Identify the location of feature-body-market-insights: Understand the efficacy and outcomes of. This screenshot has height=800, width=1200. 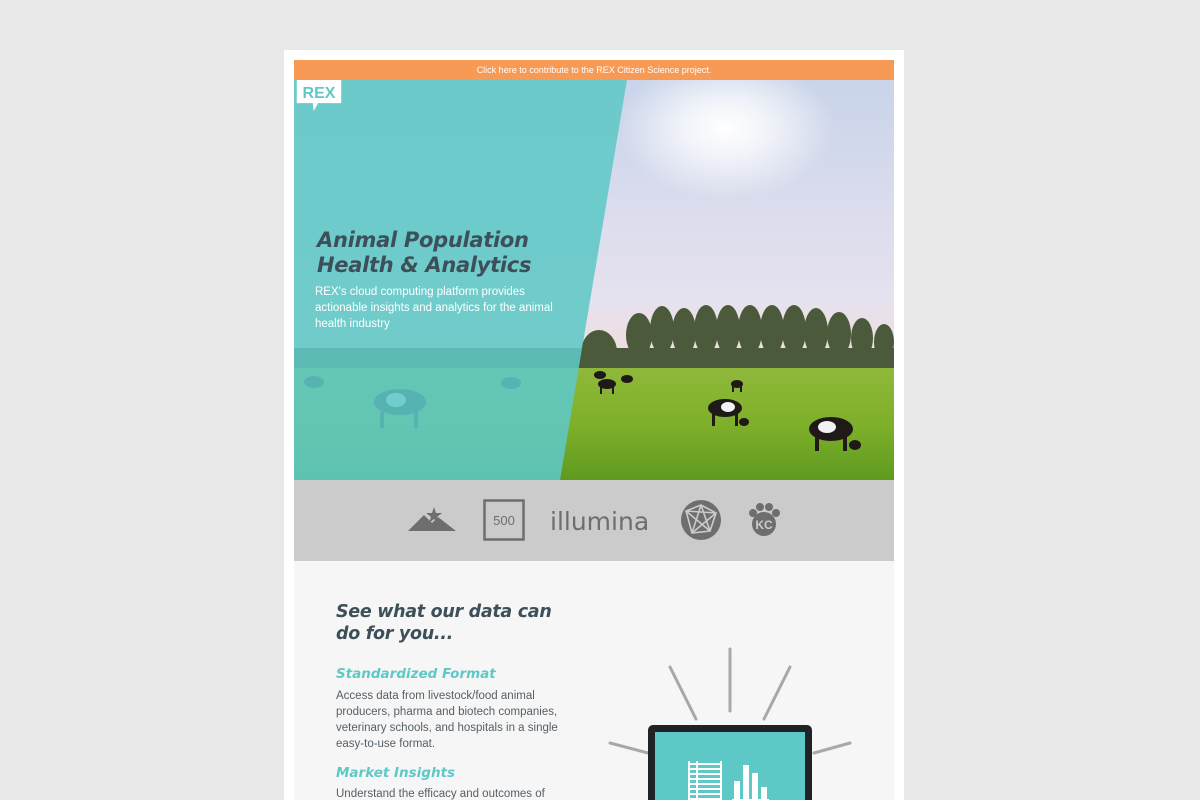
(440, 794).